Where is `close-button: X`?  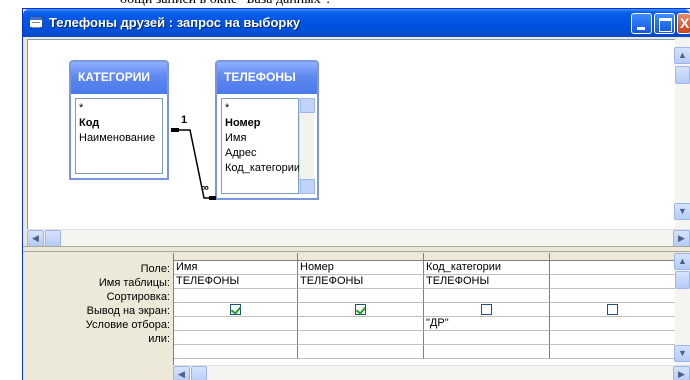
close-button: X is located at coordinates (683, 23).